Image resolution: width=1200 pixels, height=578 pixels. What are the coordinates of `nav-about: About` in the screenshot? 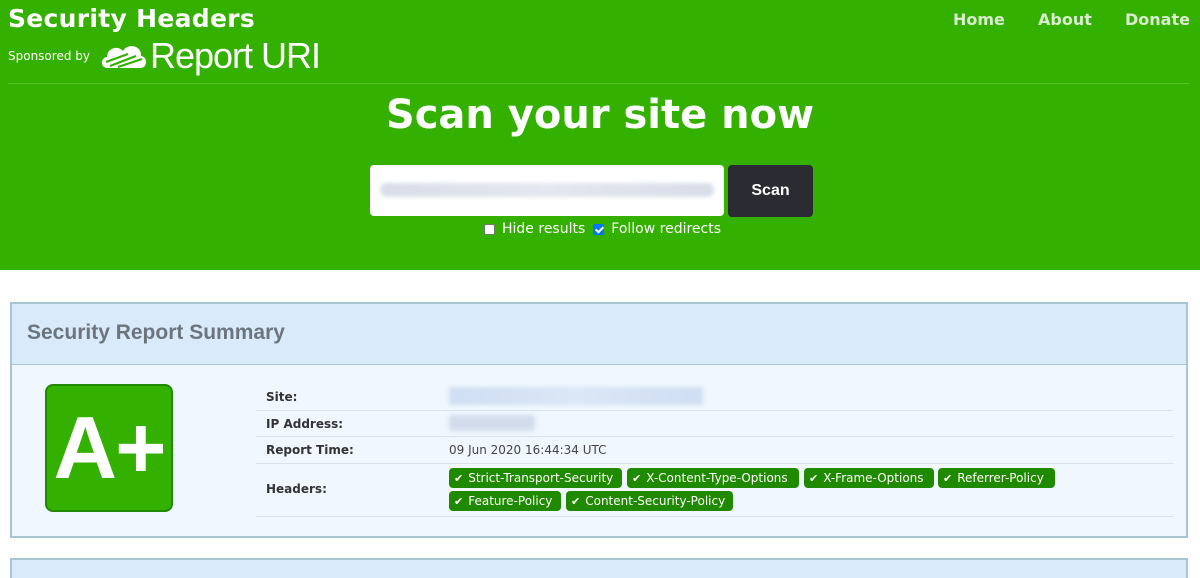 It's located at (1065, 19).